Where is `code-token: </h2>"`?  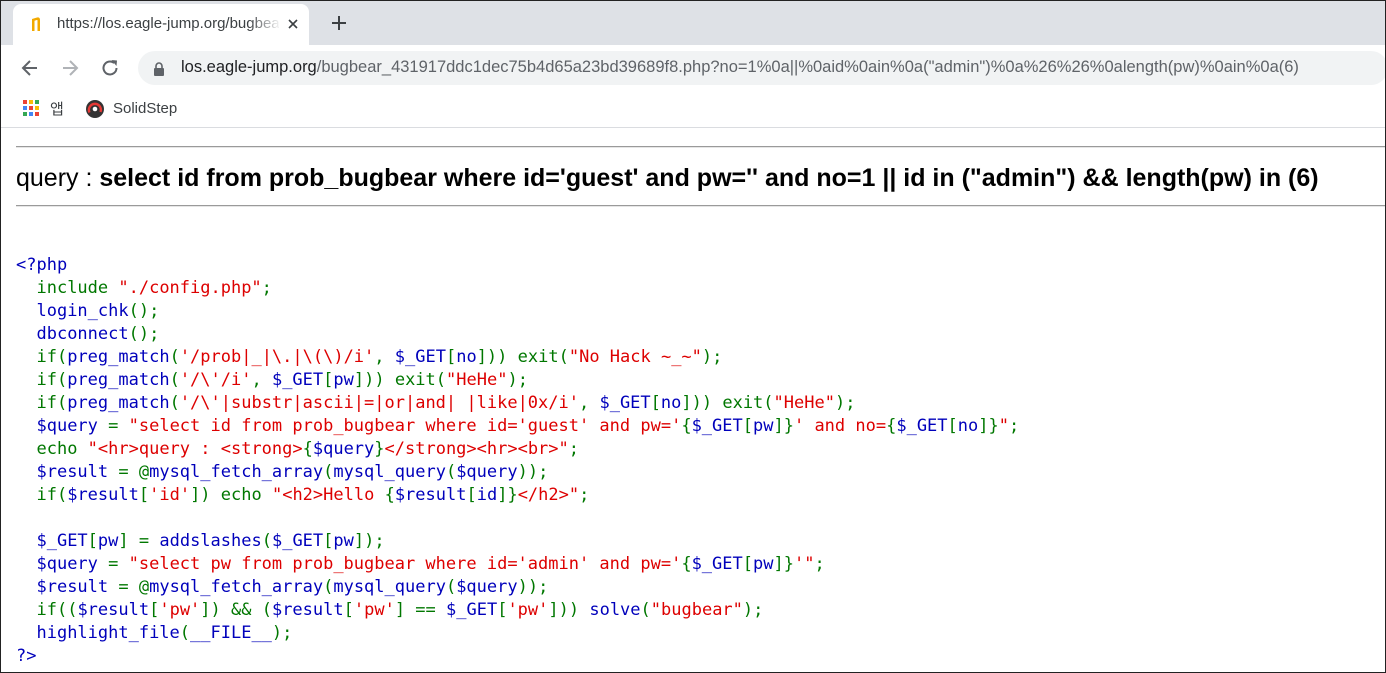 code-token: </h2>" is located at coordinates (548, 495).